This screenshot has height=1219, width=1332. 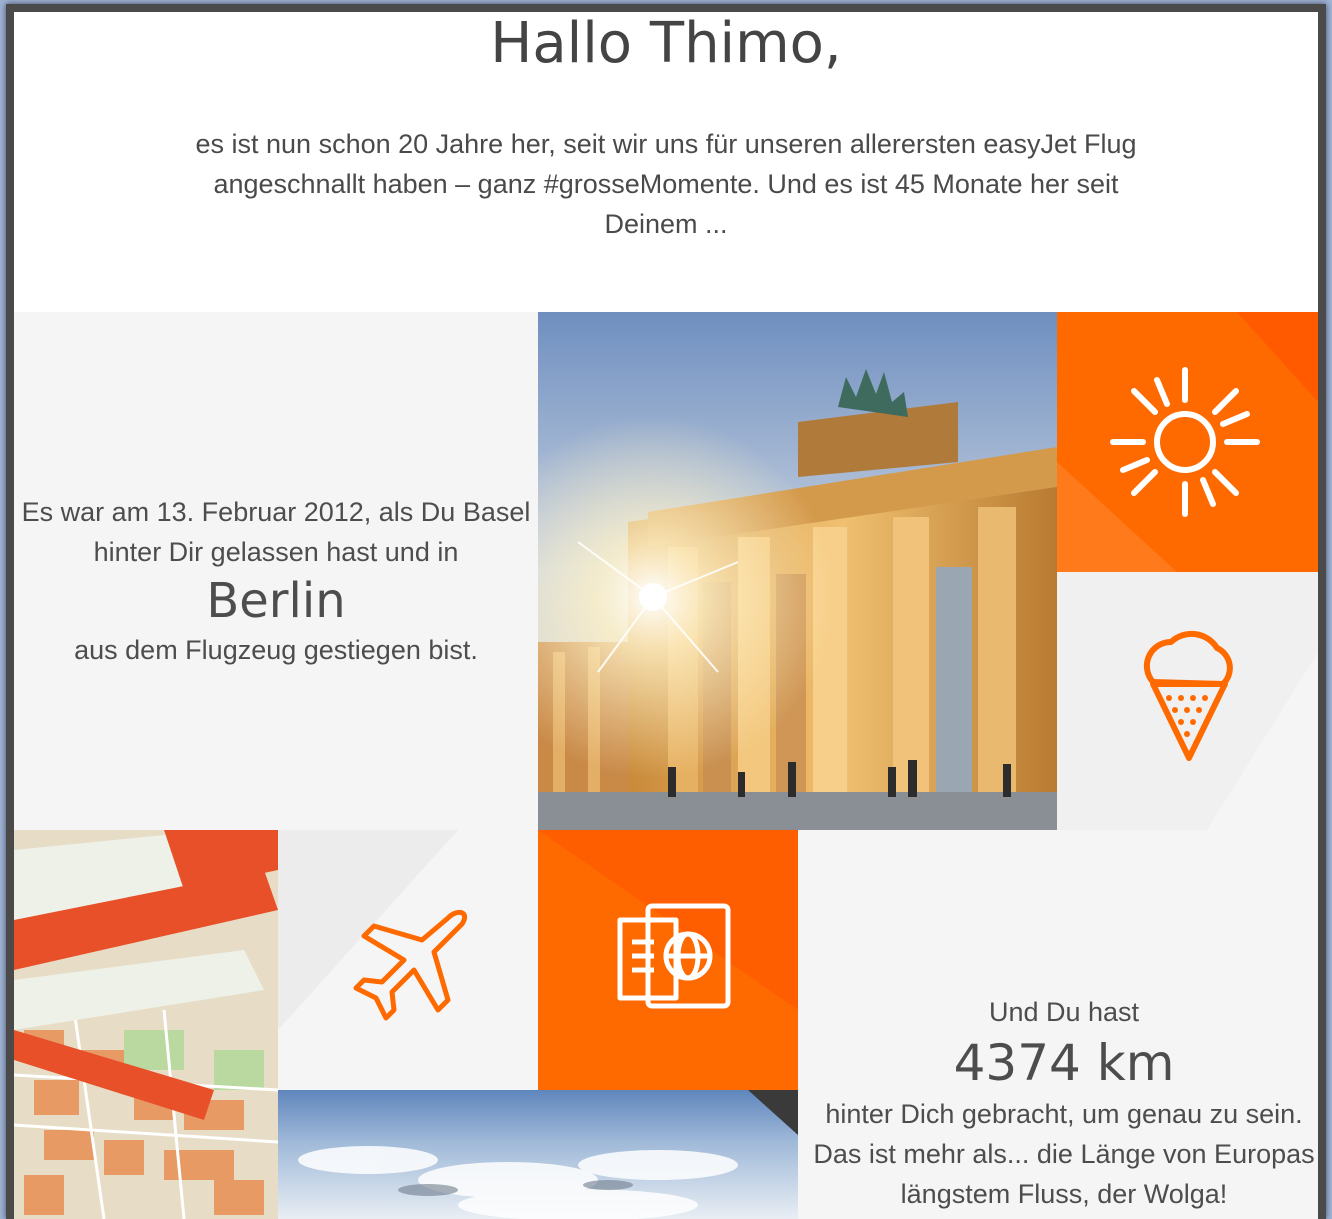 What do you see at coordinates (373, 930) in the screenshot?
I see `airplane-icon` at bounding box center [373, 930].